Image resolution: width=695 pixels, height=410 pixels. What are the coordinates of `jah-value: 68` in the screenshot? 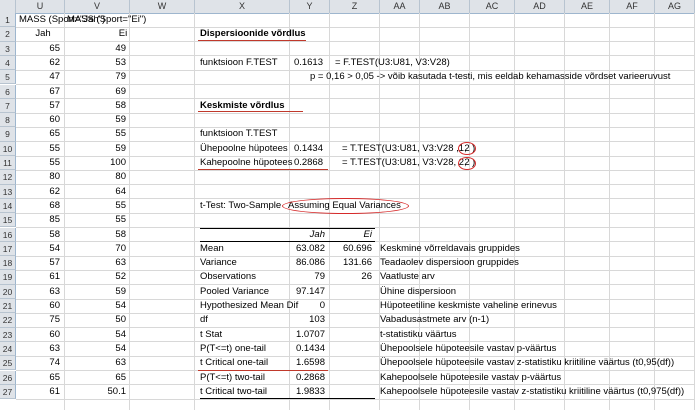 It's located at (54, 205).